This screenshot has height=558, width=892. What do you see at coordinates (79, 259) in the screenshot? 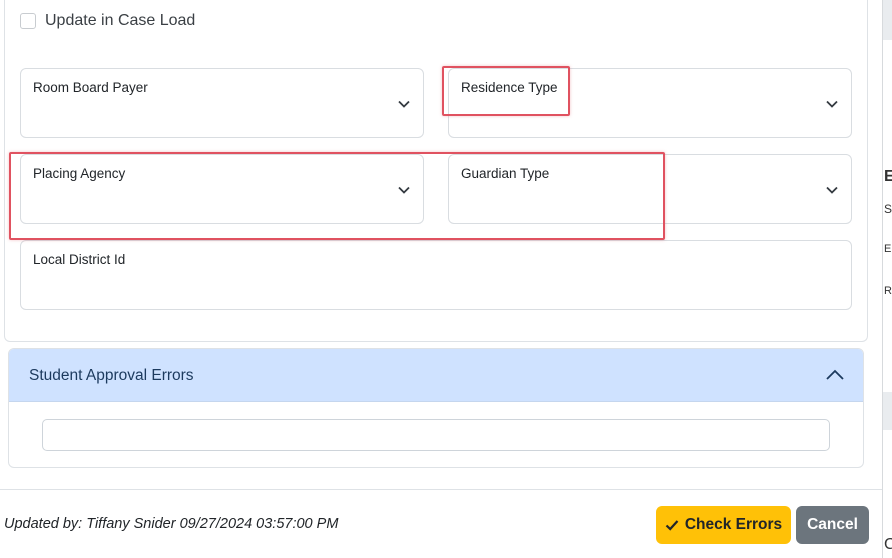
I see `local-district-id-label: Local District Id` at bounding box center [79, 259].